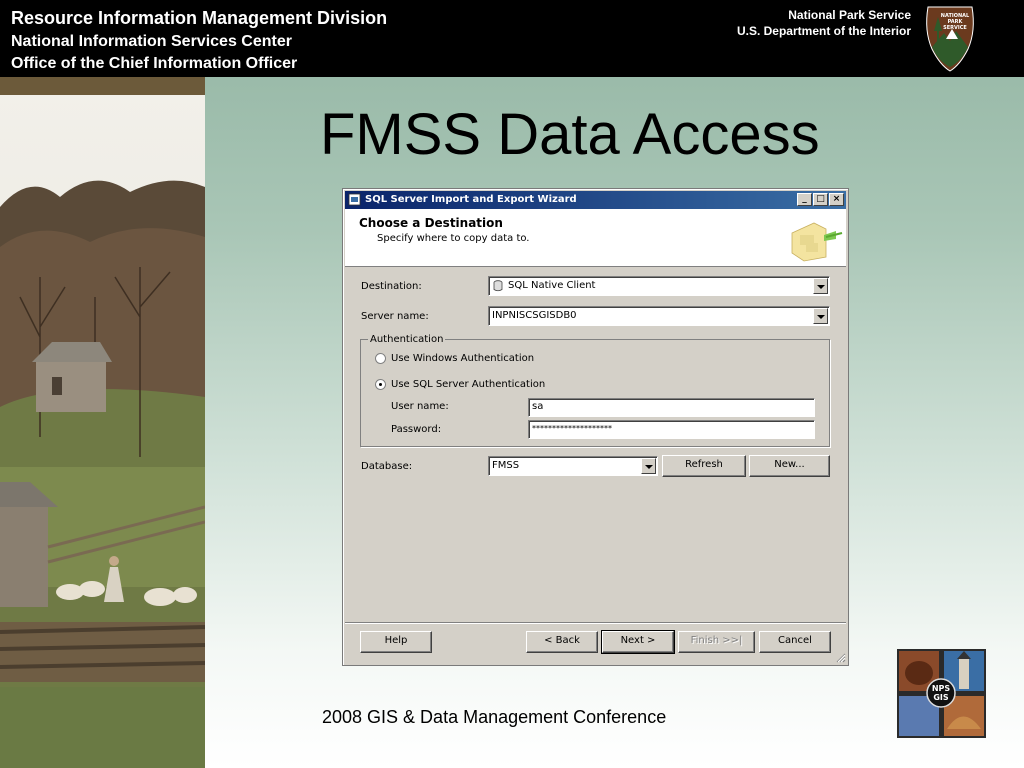 Image resolution: width=1024 pixels, height=768 pixels. I want to click on sql-auth-label: Use SQL Server Authentication, so click(468, 384).